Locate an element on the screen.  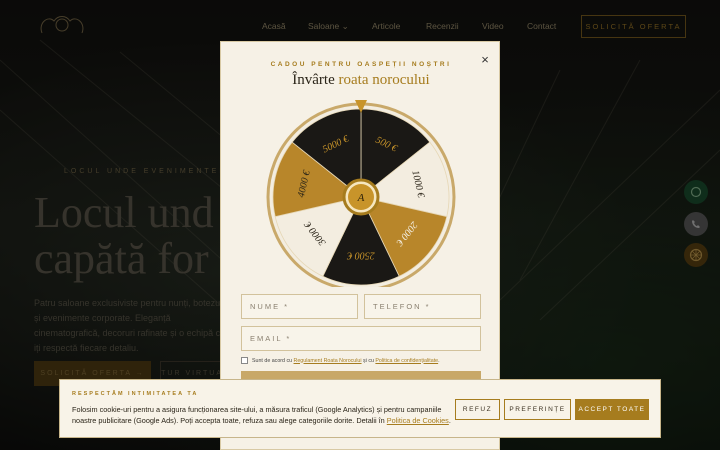
wheel-hub-letter: A is located at coordinates (361, 198).